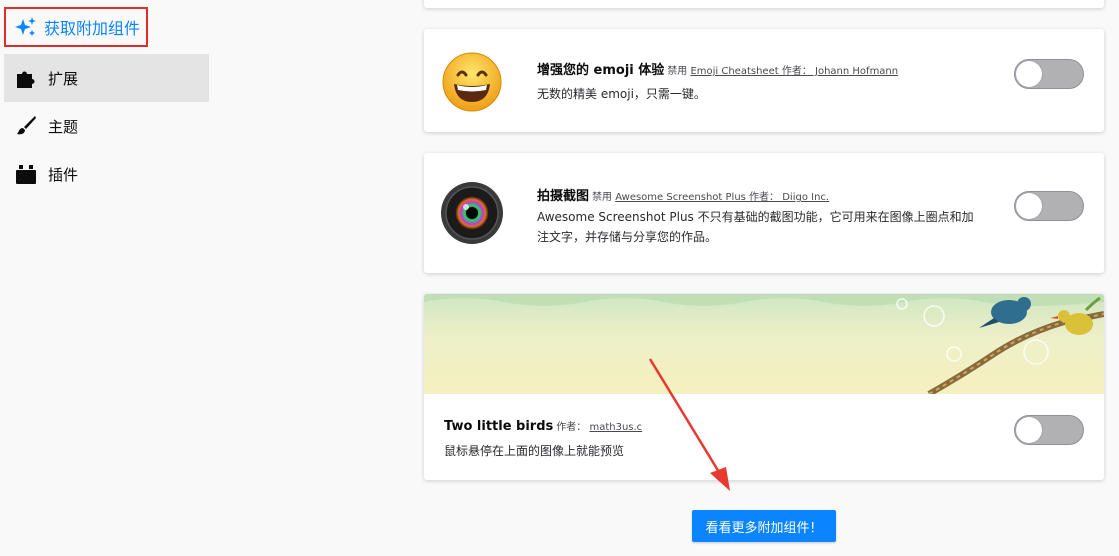 This screenshot has height=556, width=1119. What do you see at coordinates (1049, 430) in the screenshot?
I see `theme-enable-toggle` at bounding box center [1049, 430].